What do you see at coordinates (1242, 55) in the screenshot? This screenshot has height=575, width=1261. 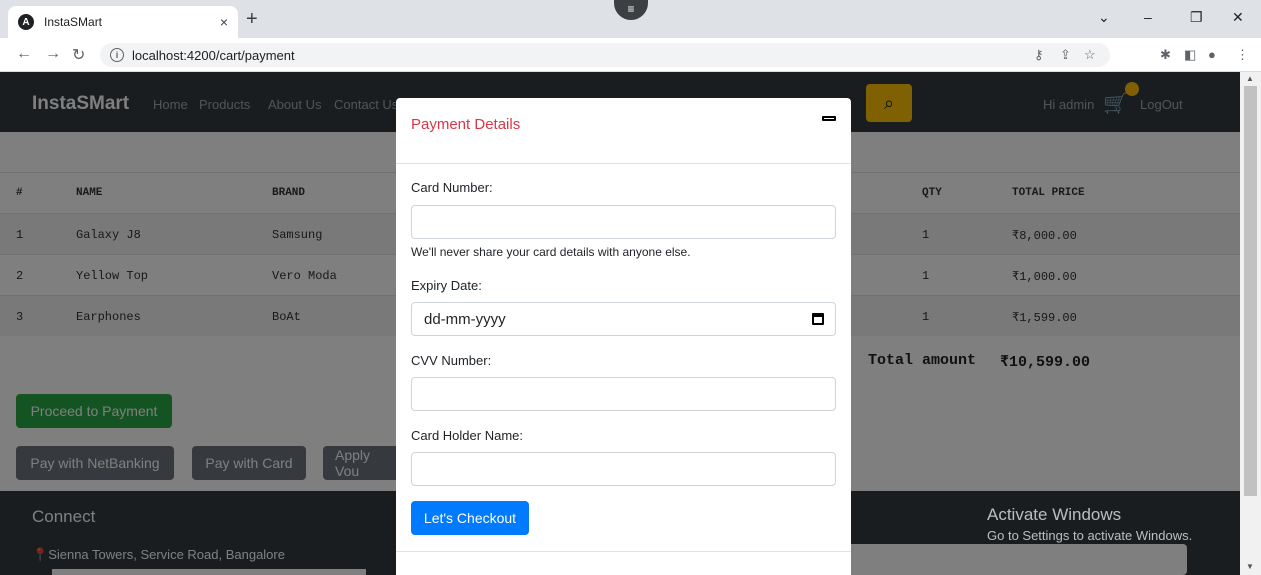 I see `browser-menu-icon: ⋮` at bounding box center [1242, 55].